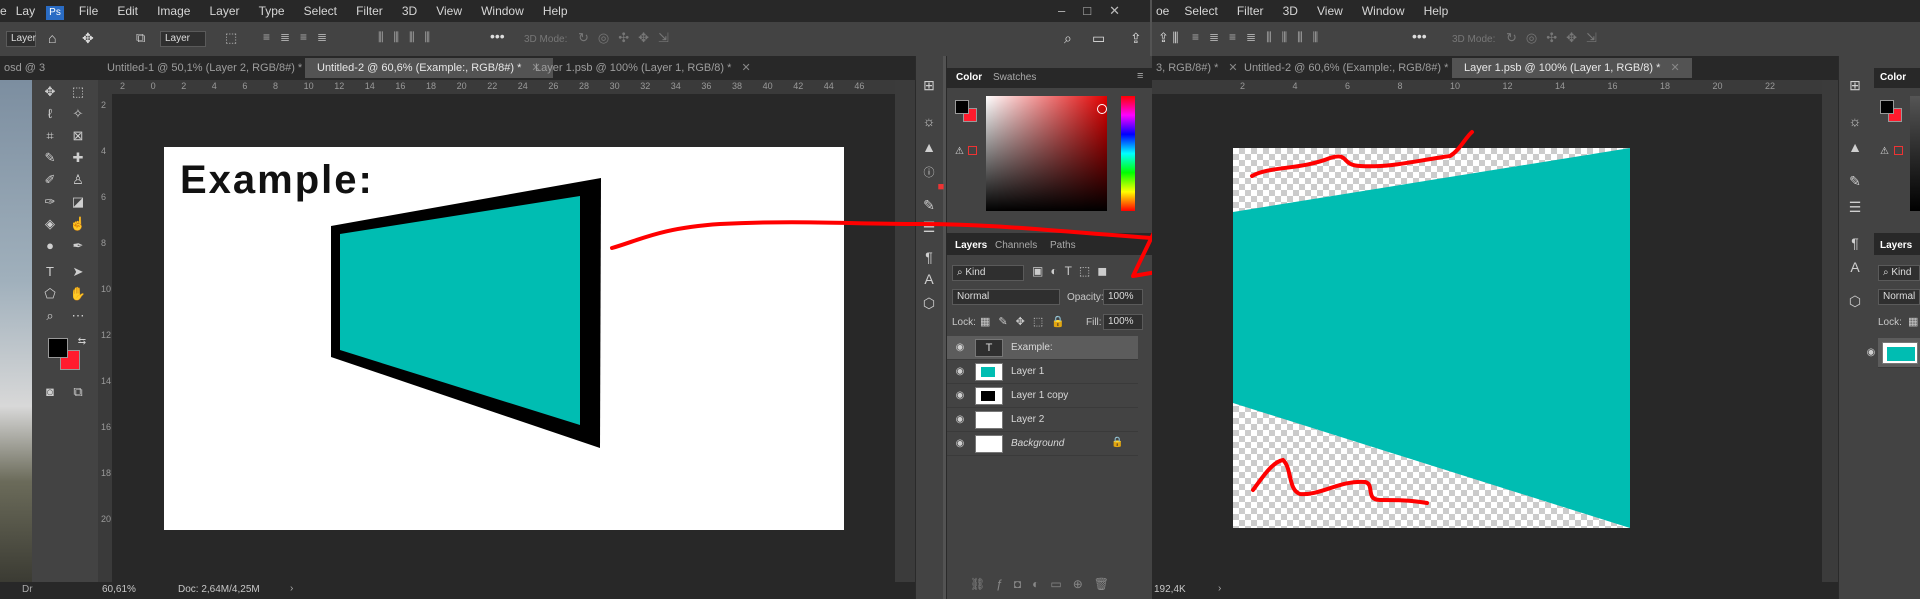 This screenshot has height=599, width=1920. Describe the element at coordinates (1901, 272) in the screenshot. I see `kind-label: Kind` at that location.